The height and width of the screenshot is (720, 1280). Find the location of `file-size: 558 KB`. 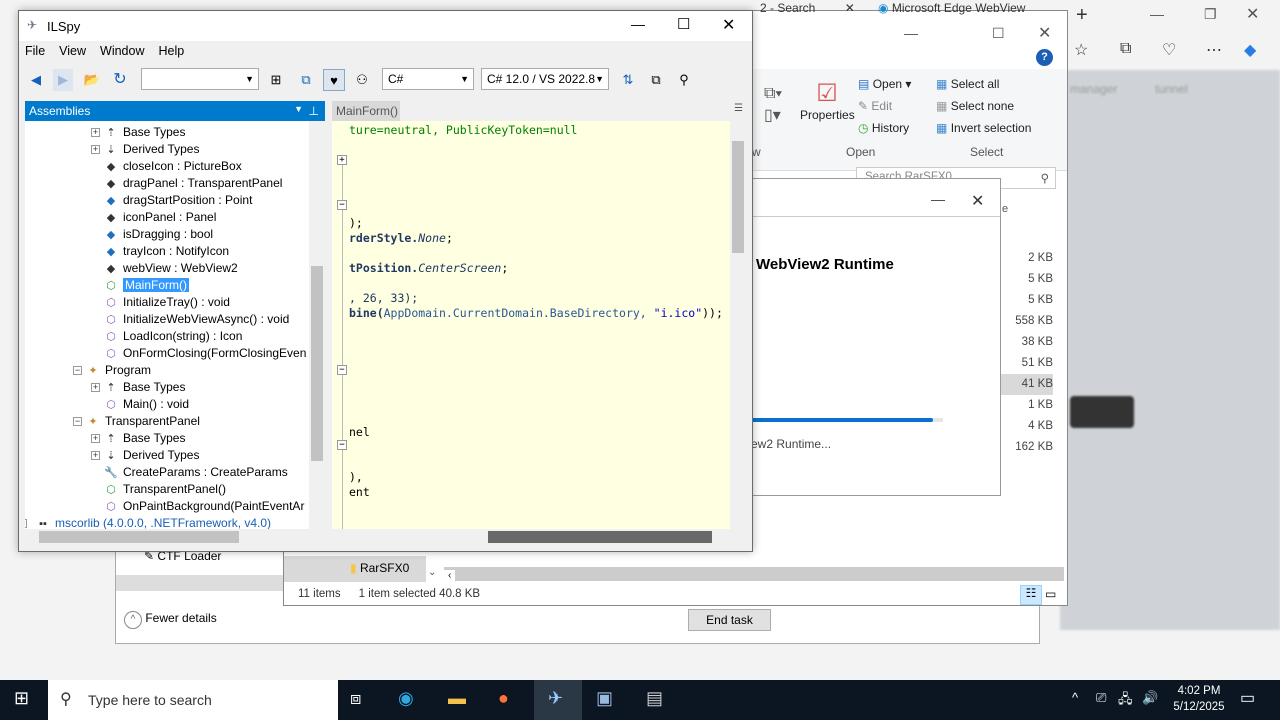

file-size: 558 KB is located at coordinates (1023, 321).